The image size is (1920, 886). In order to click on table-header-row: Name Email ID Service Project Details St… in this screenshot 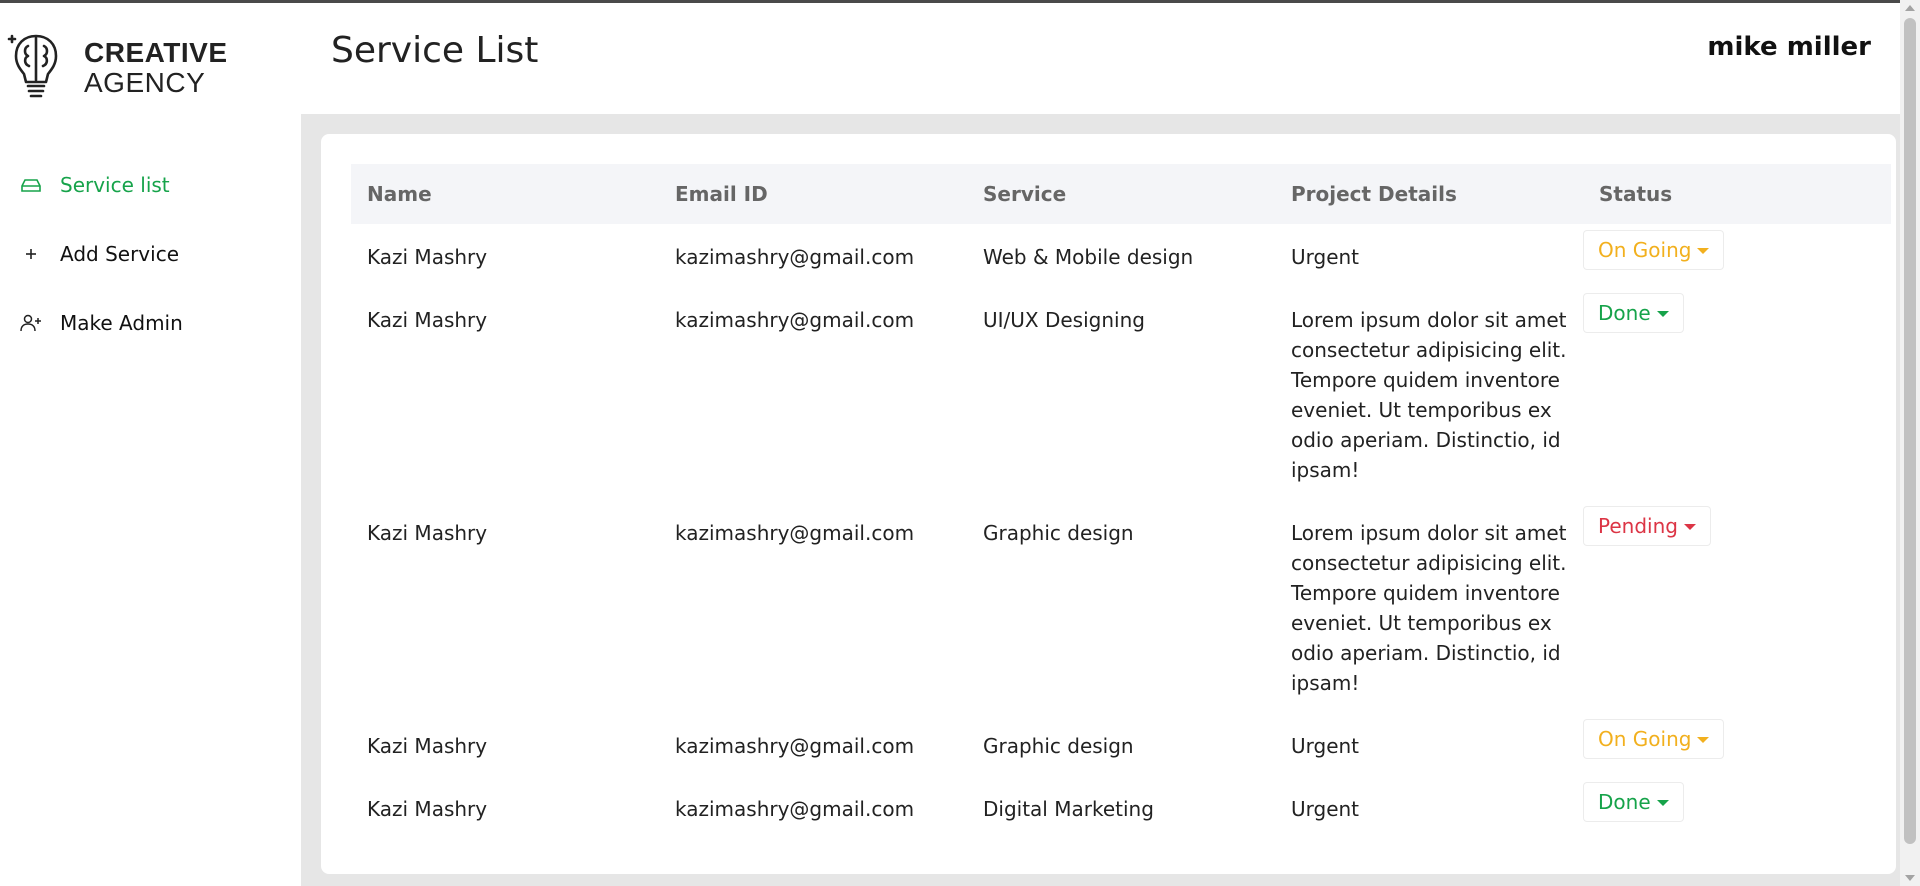, I will do `click(1121, 194)`.